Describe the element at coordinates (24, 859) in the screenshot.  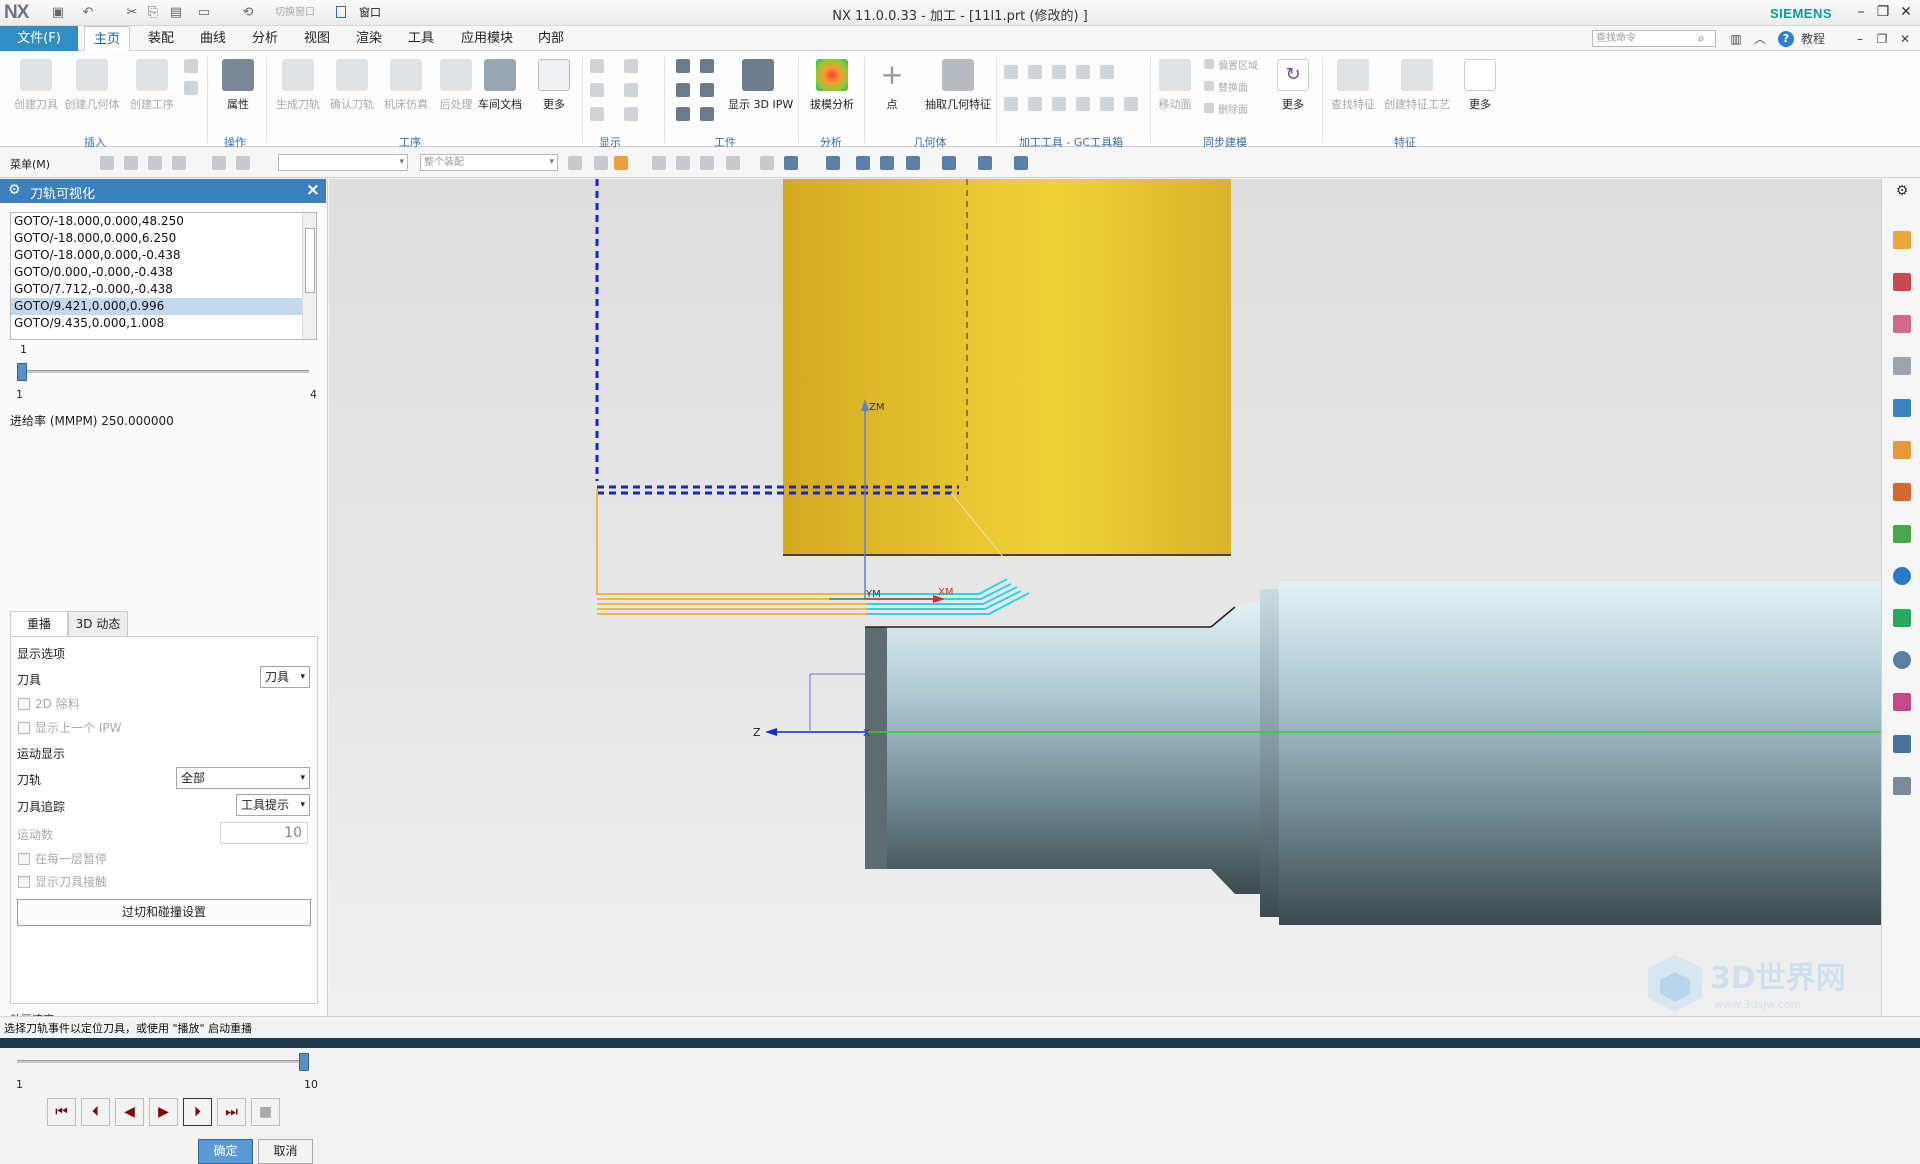
I see `pause-each-layer-checkbox` at that location.